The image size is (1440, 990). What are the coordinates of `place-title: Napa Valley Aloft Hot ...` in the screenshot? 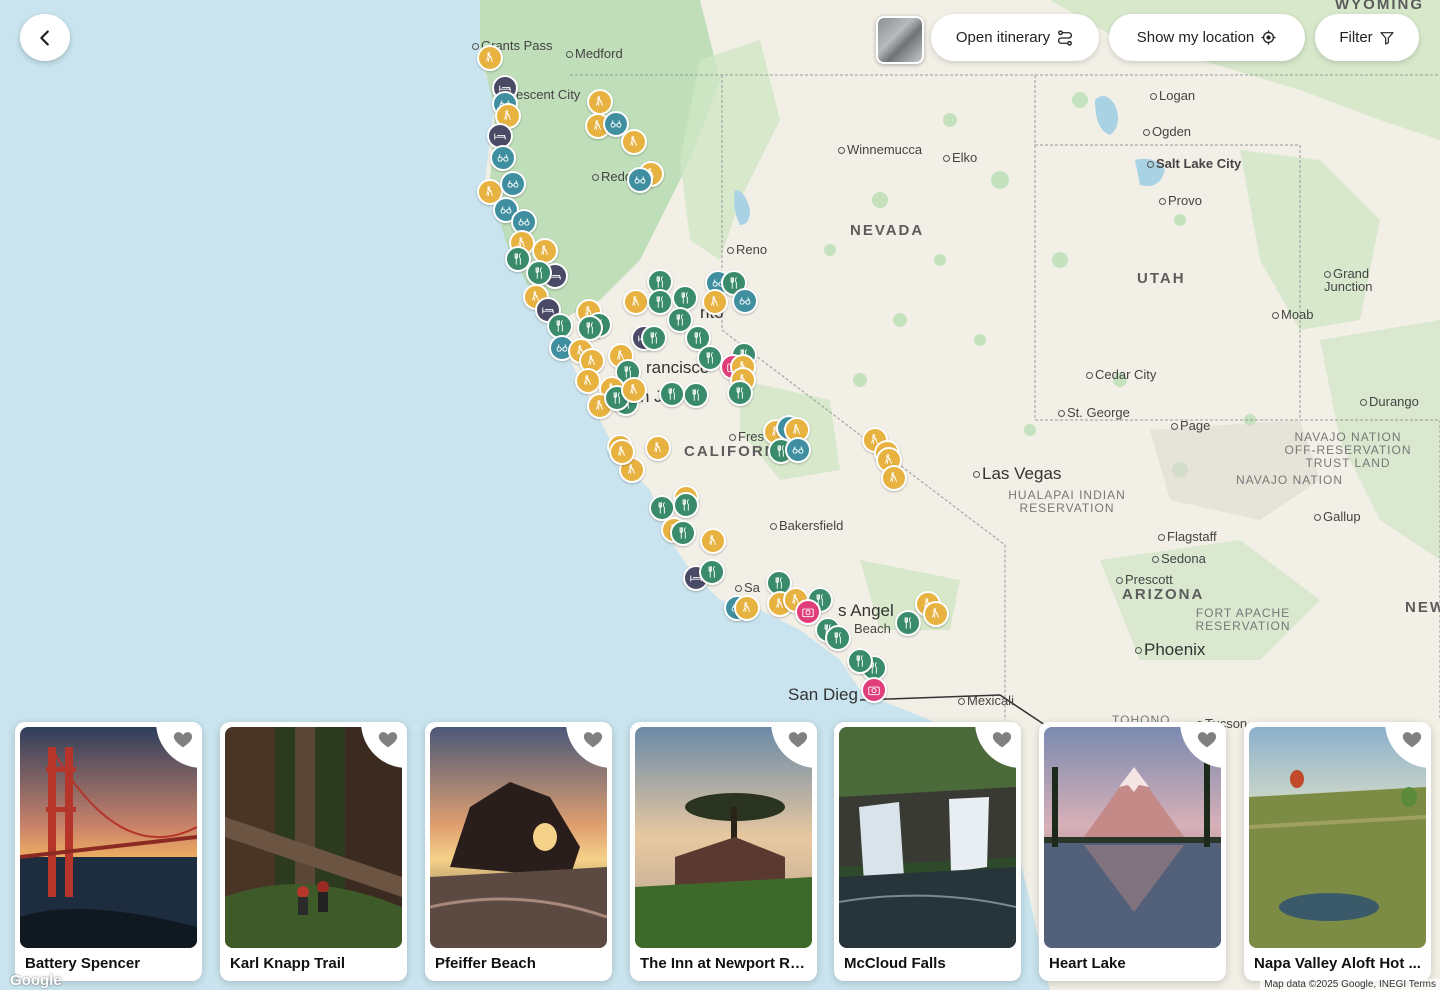 It's located at (1337, 963).